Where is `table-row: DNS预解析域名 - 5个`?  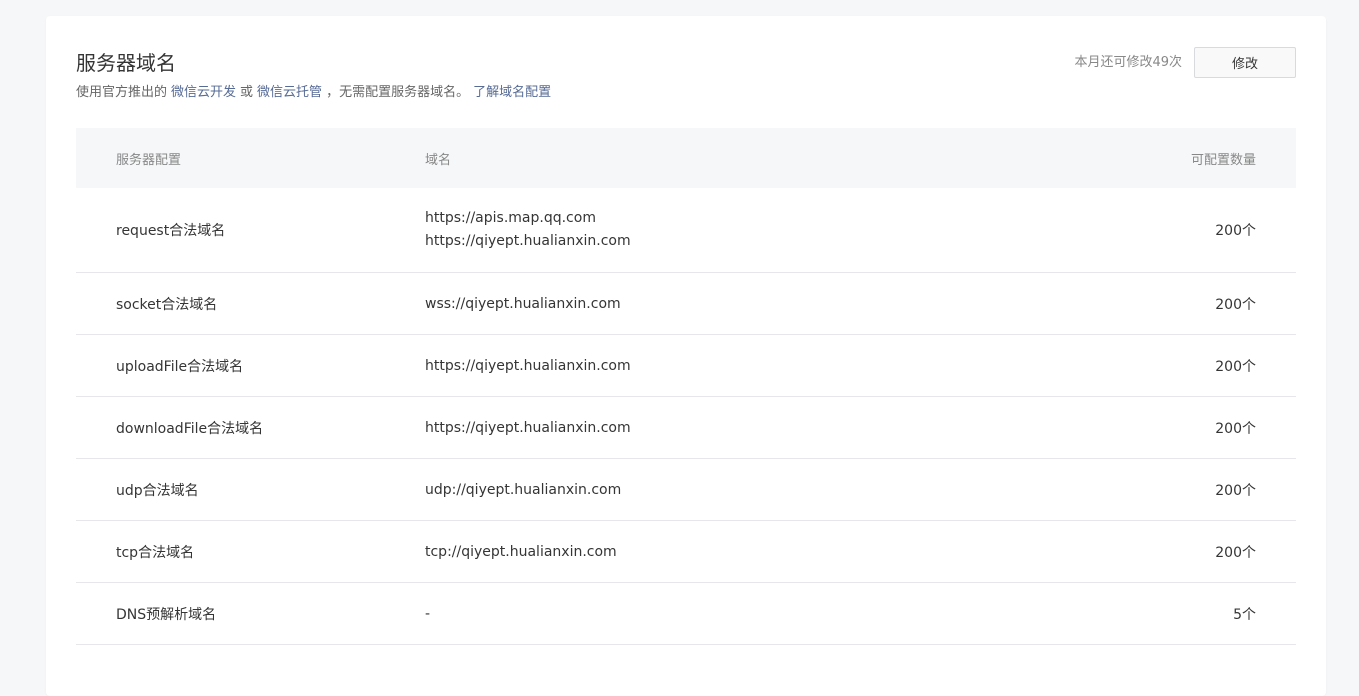
table-row: DNS预解析域名 - 5个 is located at coordinates (686, 614).